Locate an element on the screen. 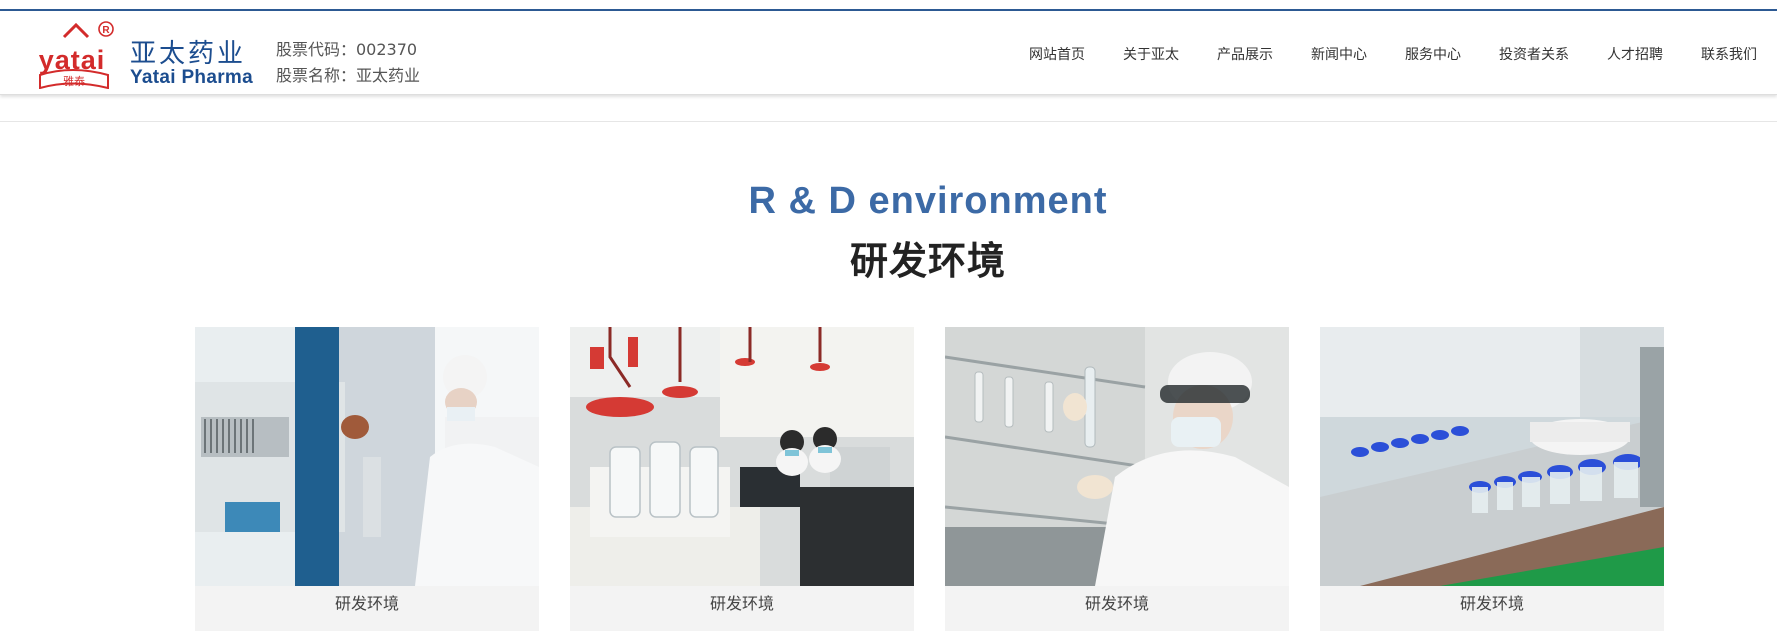 The width and height of the screenshot is (1777, 631). section-title-cn: 研发环境 is located at coordinates (927, 261).